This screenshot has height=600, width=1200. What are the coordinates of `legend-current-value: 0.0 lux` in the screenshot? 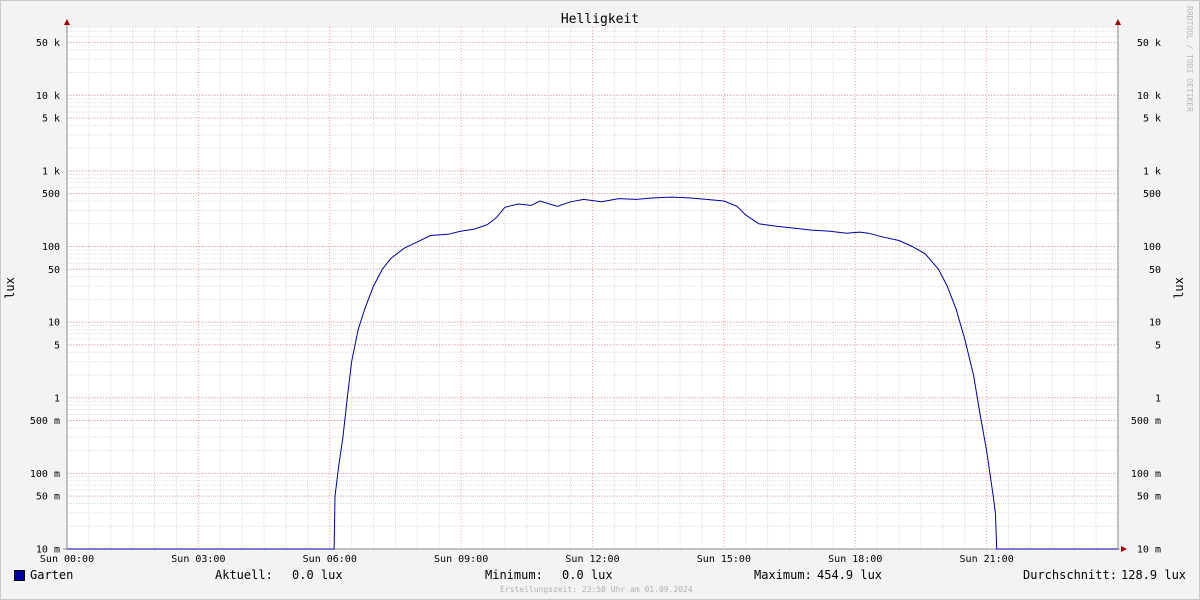 It's located at (317, 575).